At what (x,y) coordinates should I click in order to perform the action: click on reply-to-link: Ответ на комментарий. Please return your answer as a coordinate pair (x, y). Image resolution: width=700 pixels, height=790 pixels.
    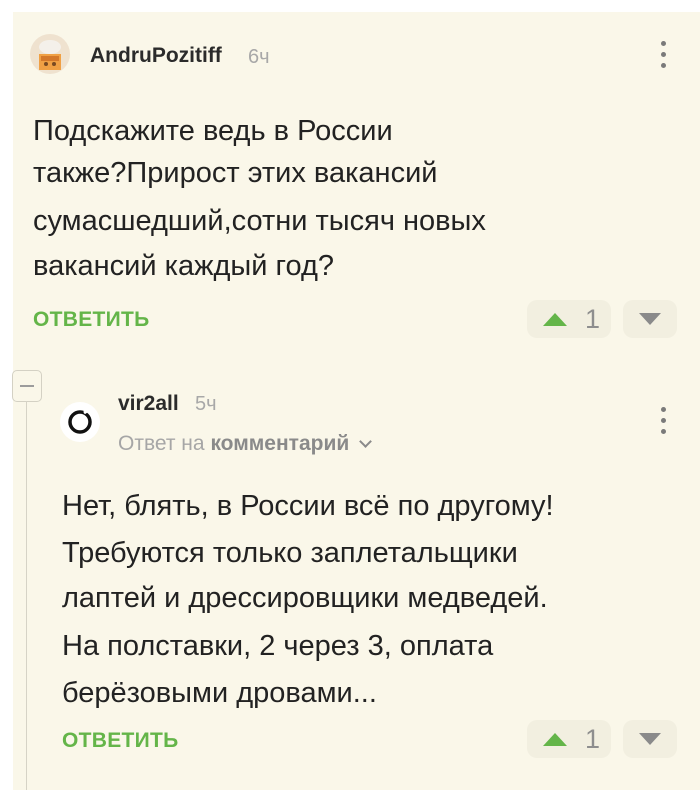
    Looking at the image, I should click on (245, 444).